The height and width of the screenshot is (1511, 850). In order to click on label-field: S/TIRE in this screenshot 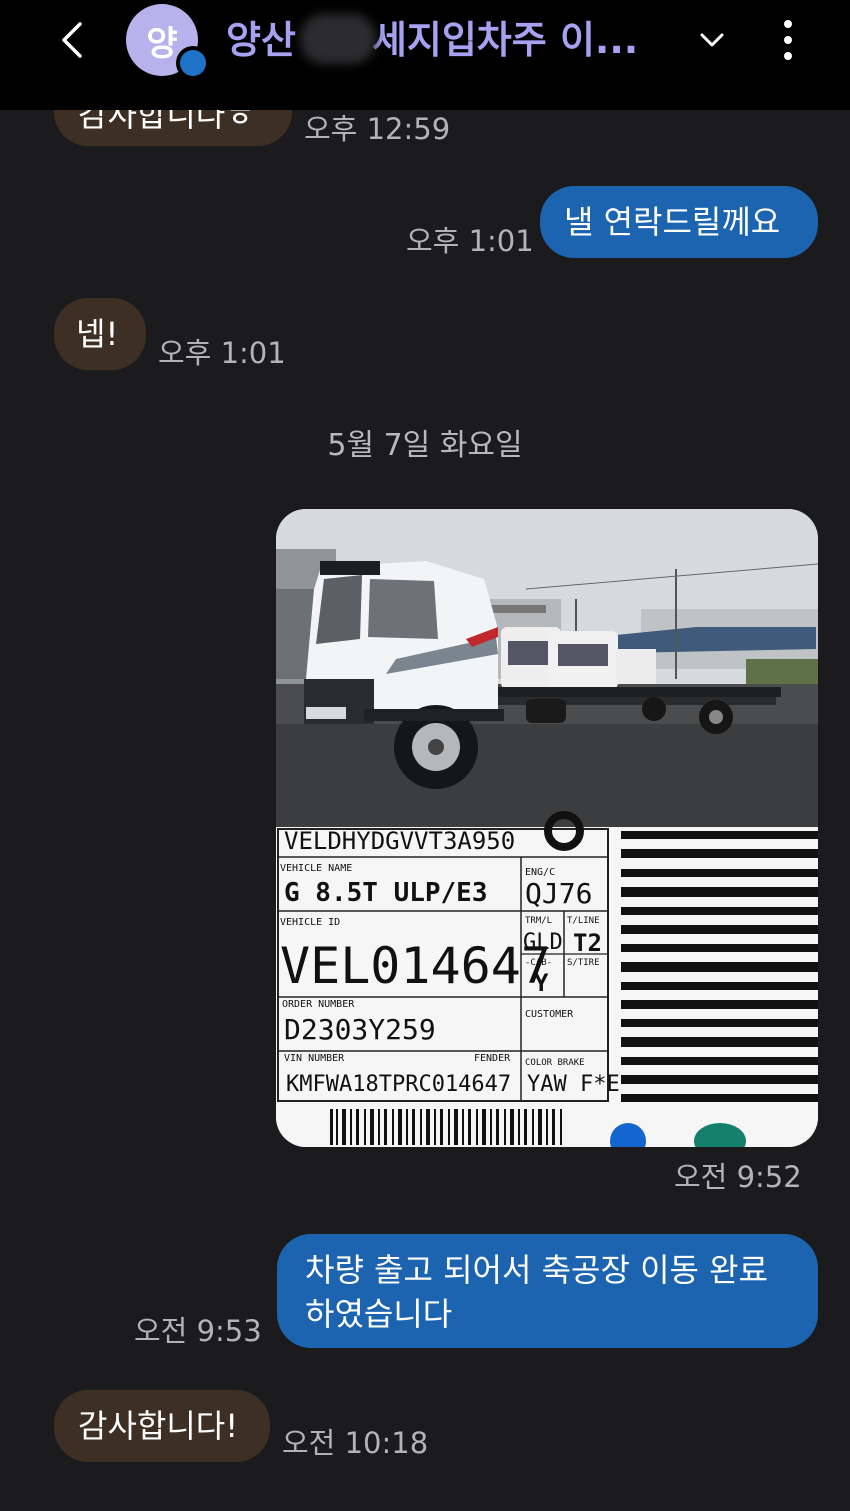, I will do `click(583, 963)`.